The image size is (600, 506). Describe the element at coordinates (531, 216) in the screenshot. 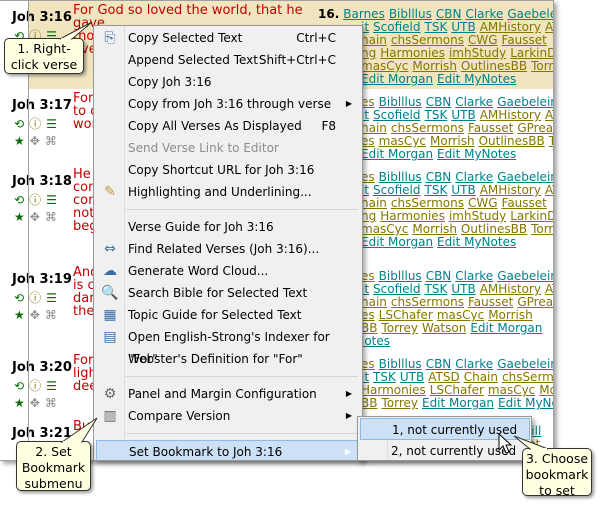

I see `commentary-link: LarkinDT` at that location.